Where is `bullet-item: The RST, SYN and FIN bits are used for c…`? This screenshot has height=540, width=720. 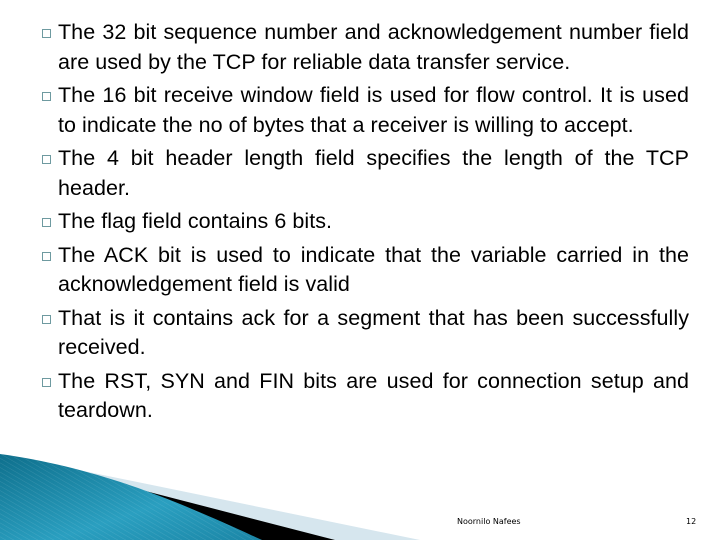 bullet-item: The RST, SYN and FIN bits are used for c… is located at coordinates (365, 396).